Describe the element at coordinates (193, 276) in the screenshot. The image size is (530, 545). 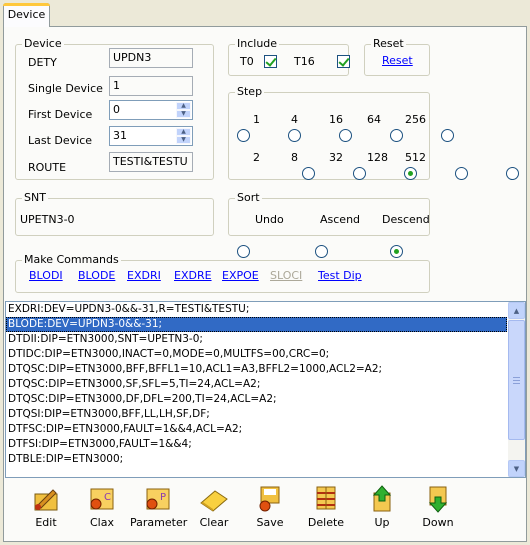
I see `make-command-link-exdre: EXDRE` at that location.